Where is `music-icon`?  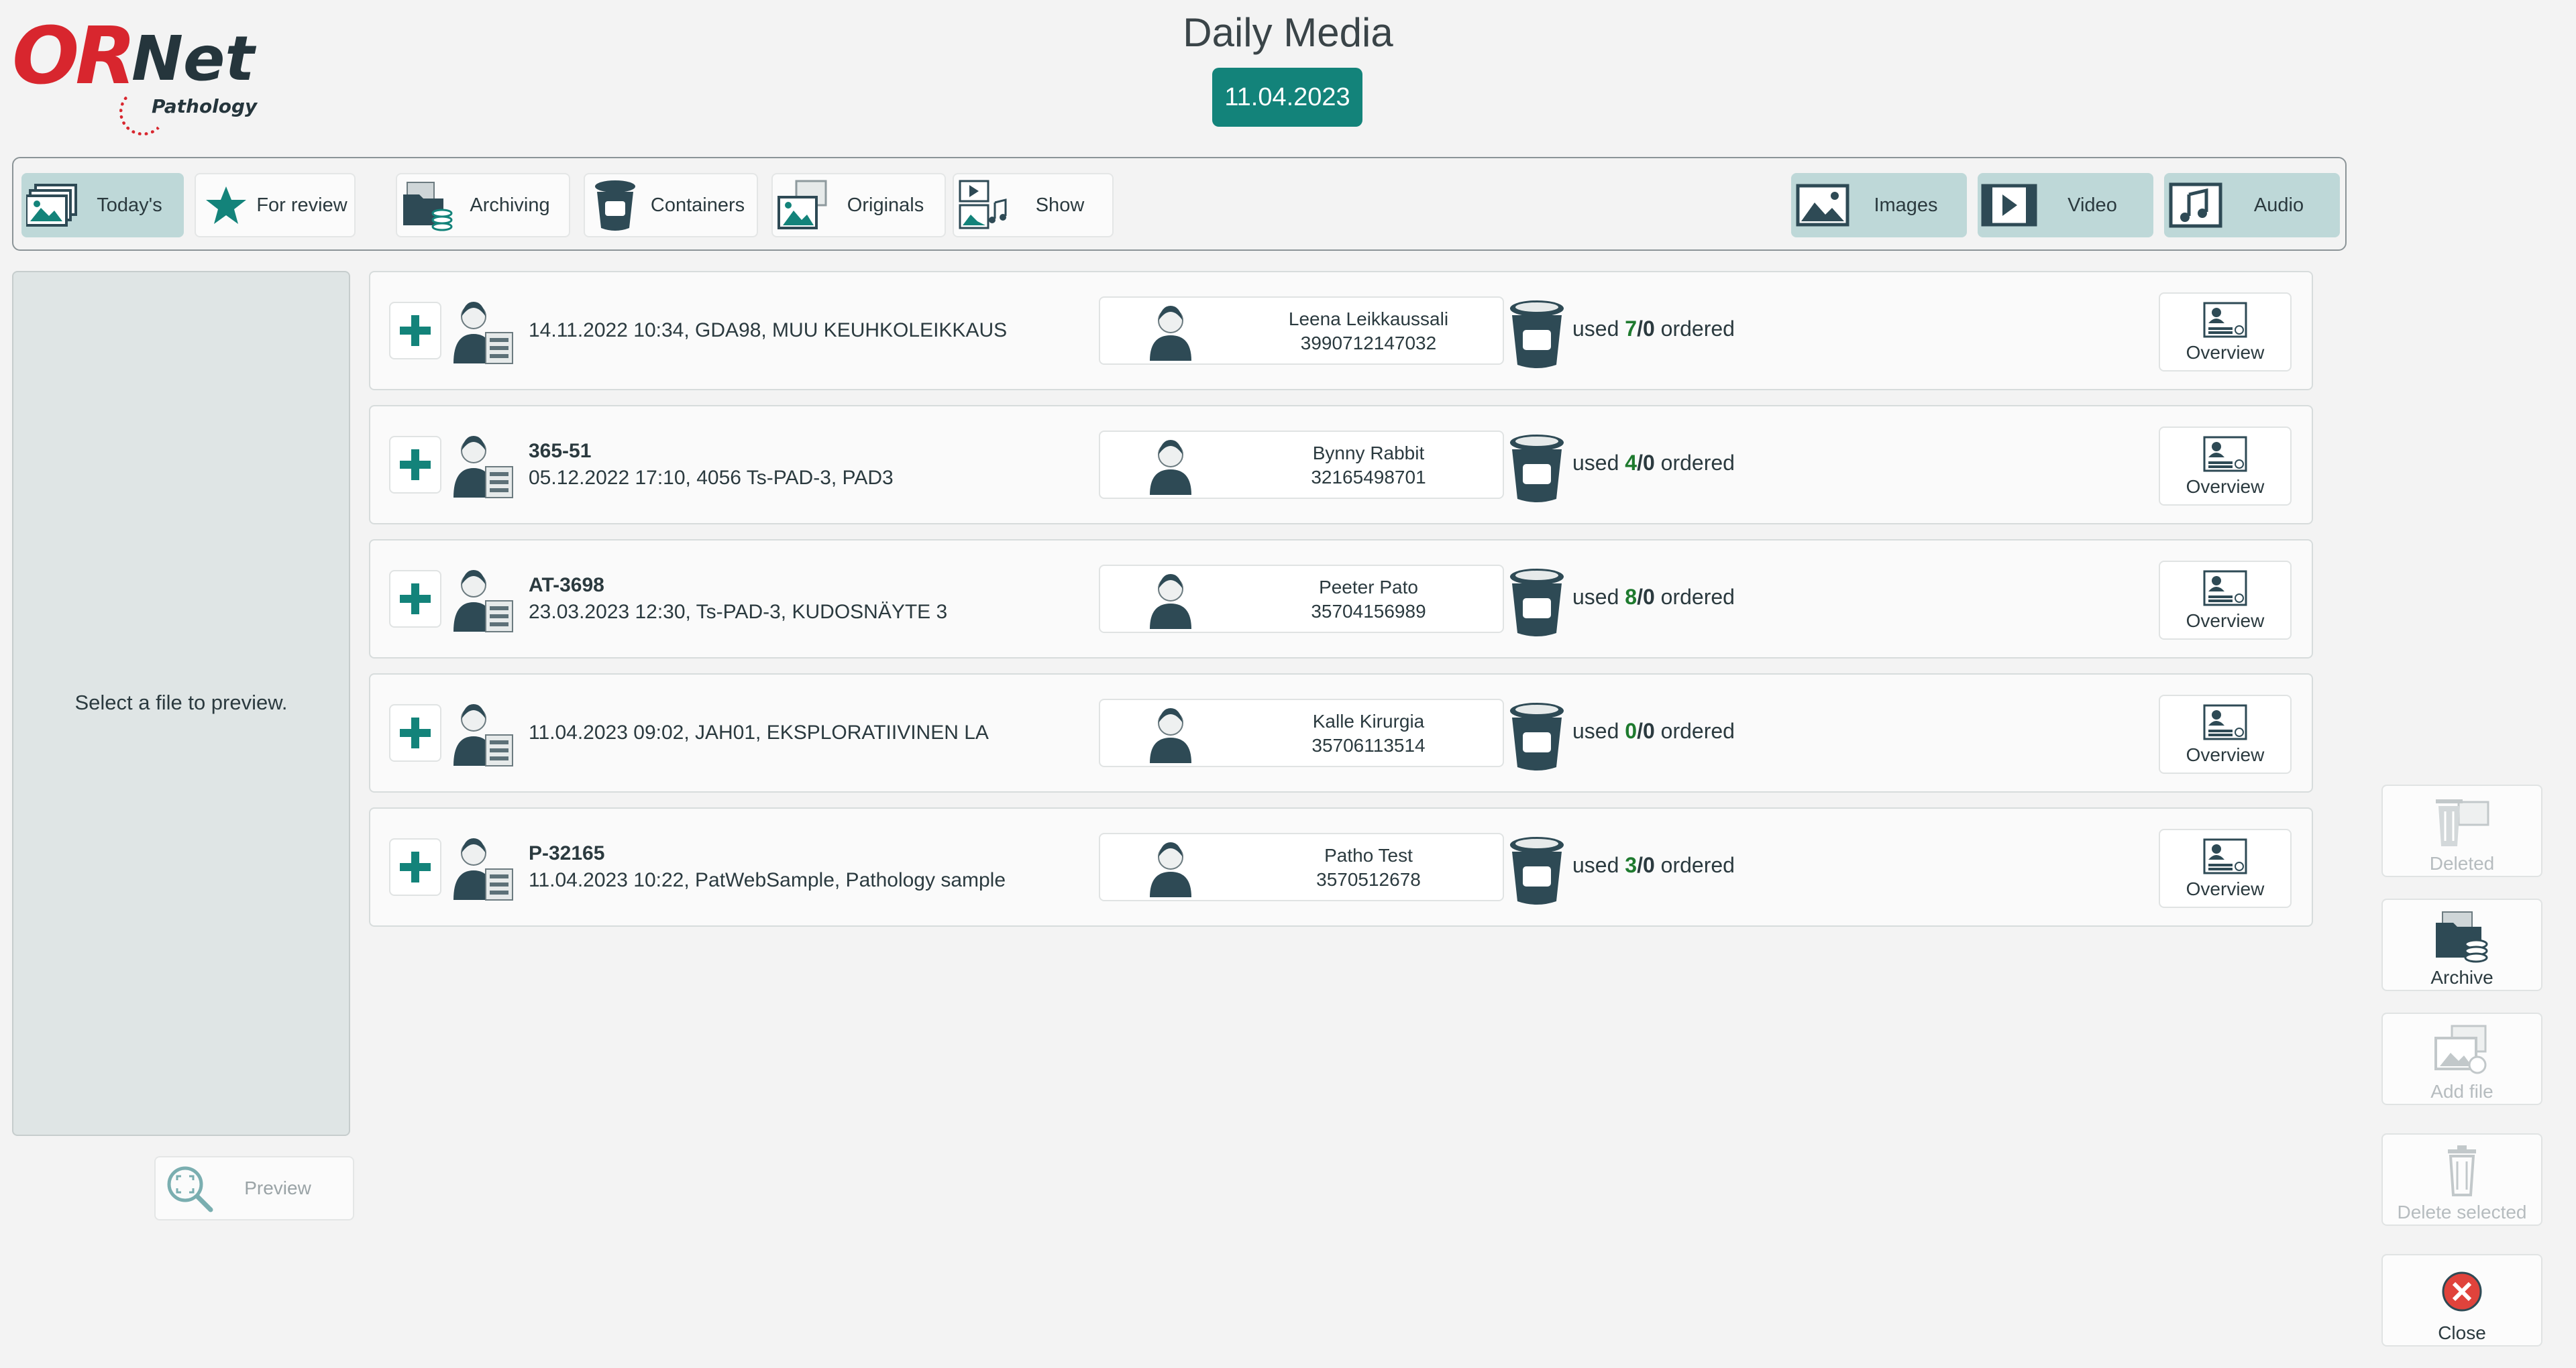 music-icon is located at coordinates (2195, 205).